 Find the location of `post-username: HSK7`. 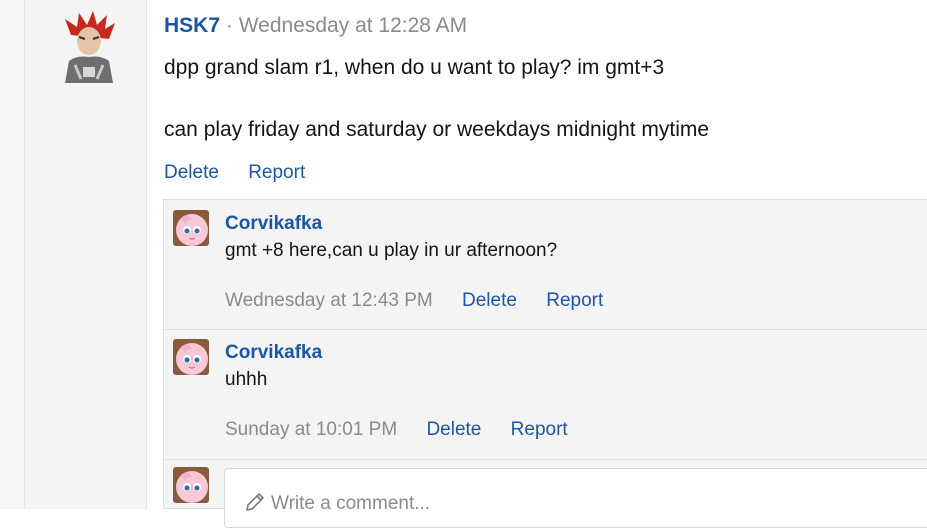

post-username: HSK7 is located at coordinates (192, 25).